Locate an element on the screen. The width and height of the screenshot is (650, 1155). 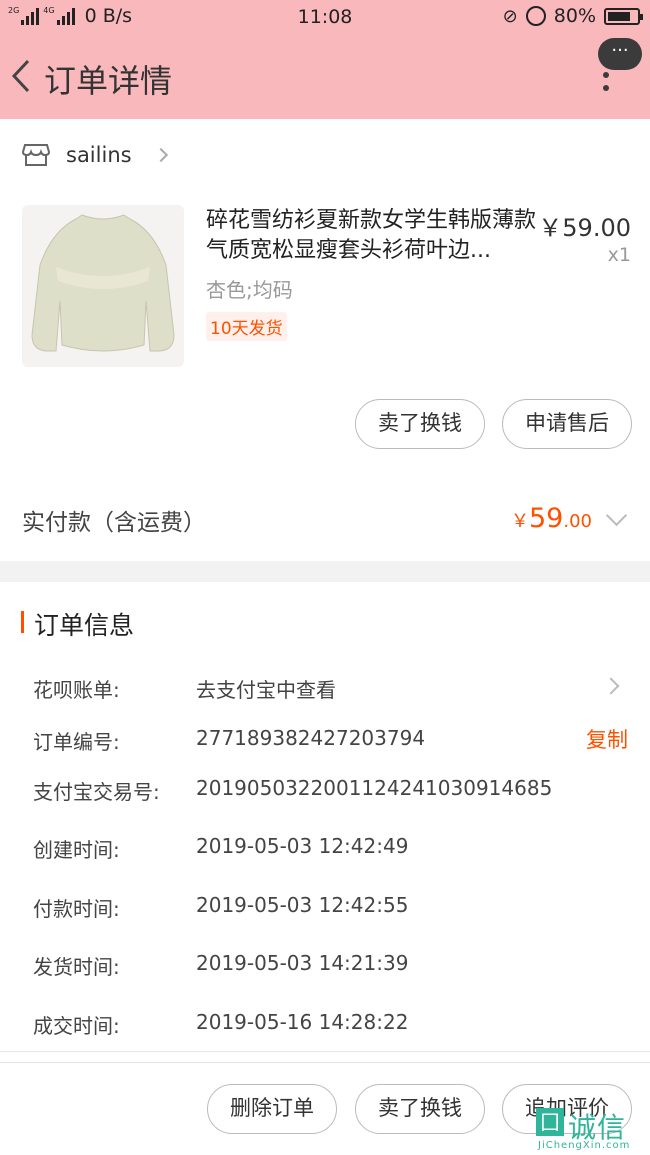
product-price: ￥59.00 is located at coordinates (584, 228).